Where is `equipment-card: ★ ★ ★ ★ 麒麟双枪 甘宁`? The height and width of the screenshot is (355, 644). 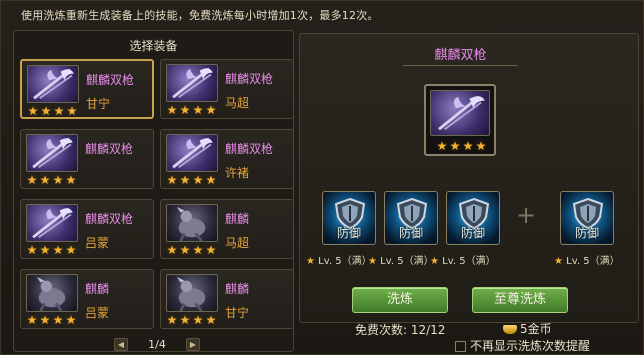 equipment-card: ★ ★ ★ ★ 麒麟双枪 甘宁 is located at coordinates (87, 89).